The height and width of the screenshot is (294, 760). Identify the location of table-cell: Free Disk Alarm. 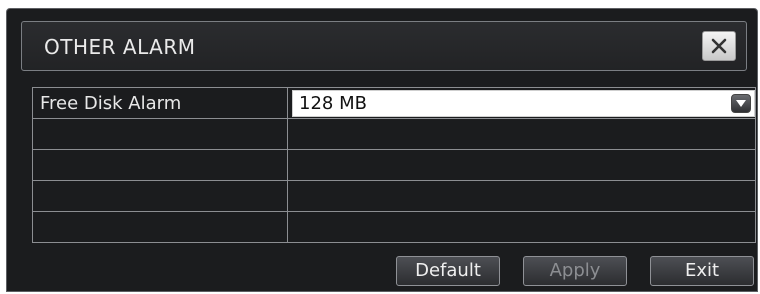
(160, 103).